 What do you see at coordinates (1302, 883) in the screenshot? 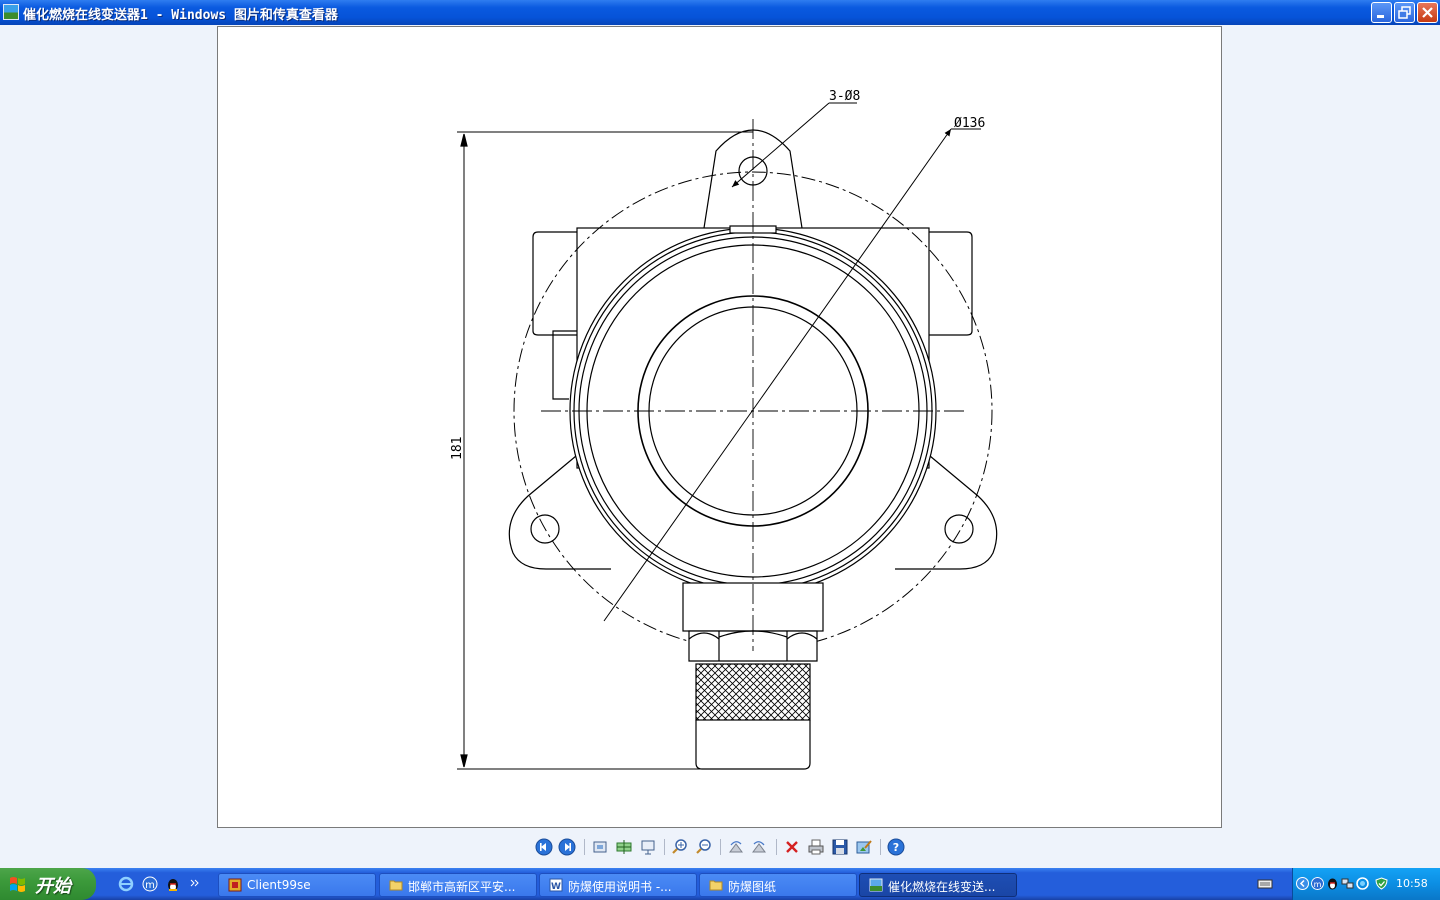
I see `show-hidden-icons-icon` at bounding box center [1302, 883].